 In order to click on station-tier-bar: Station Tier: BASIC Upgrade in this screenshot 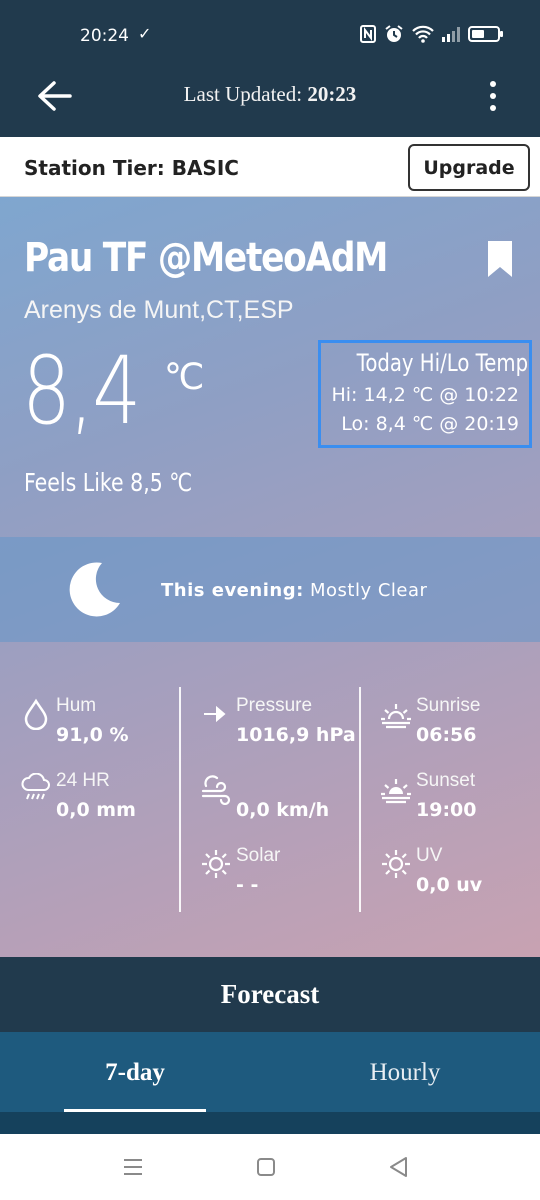, I will do `click(270, 167)`.